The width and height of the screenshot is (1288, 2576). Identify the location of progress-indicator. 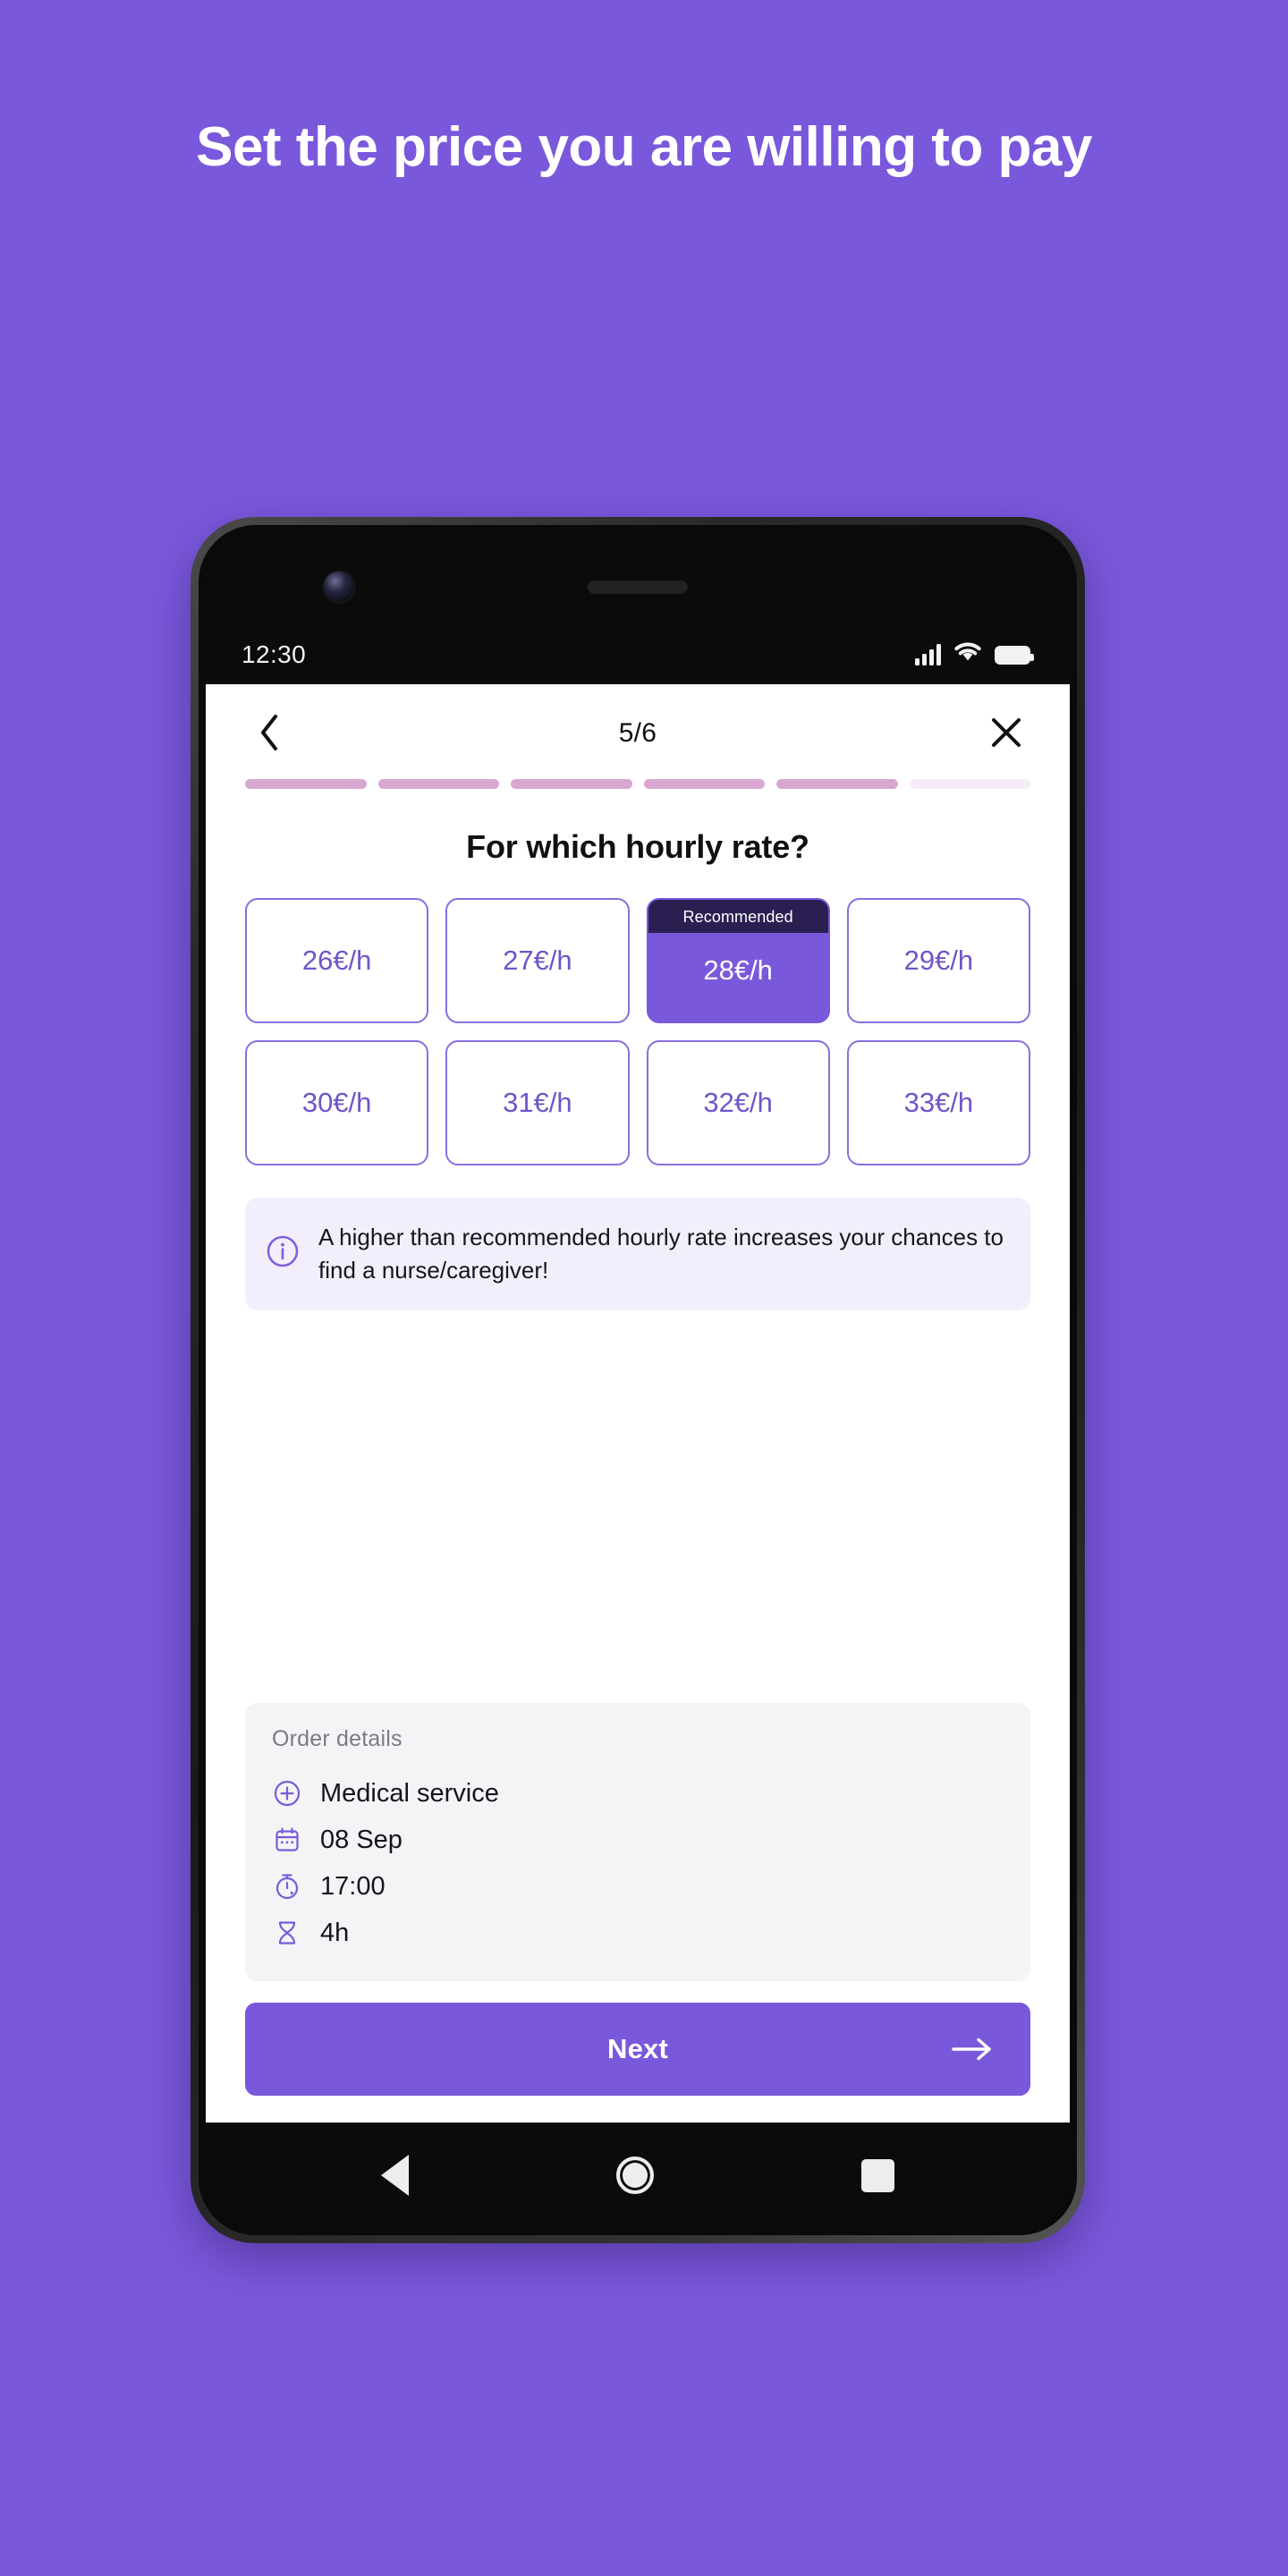
(638, 778).